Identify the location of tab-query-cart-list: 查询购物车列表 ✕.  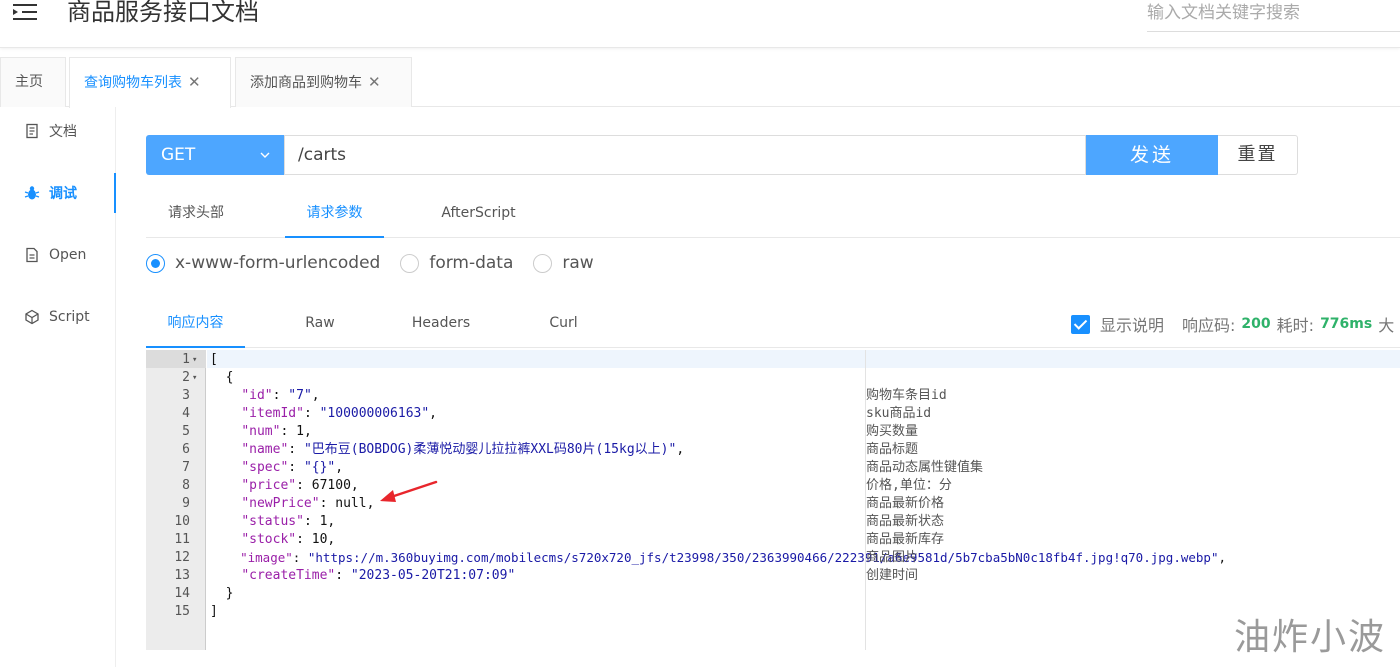
(150, 82).